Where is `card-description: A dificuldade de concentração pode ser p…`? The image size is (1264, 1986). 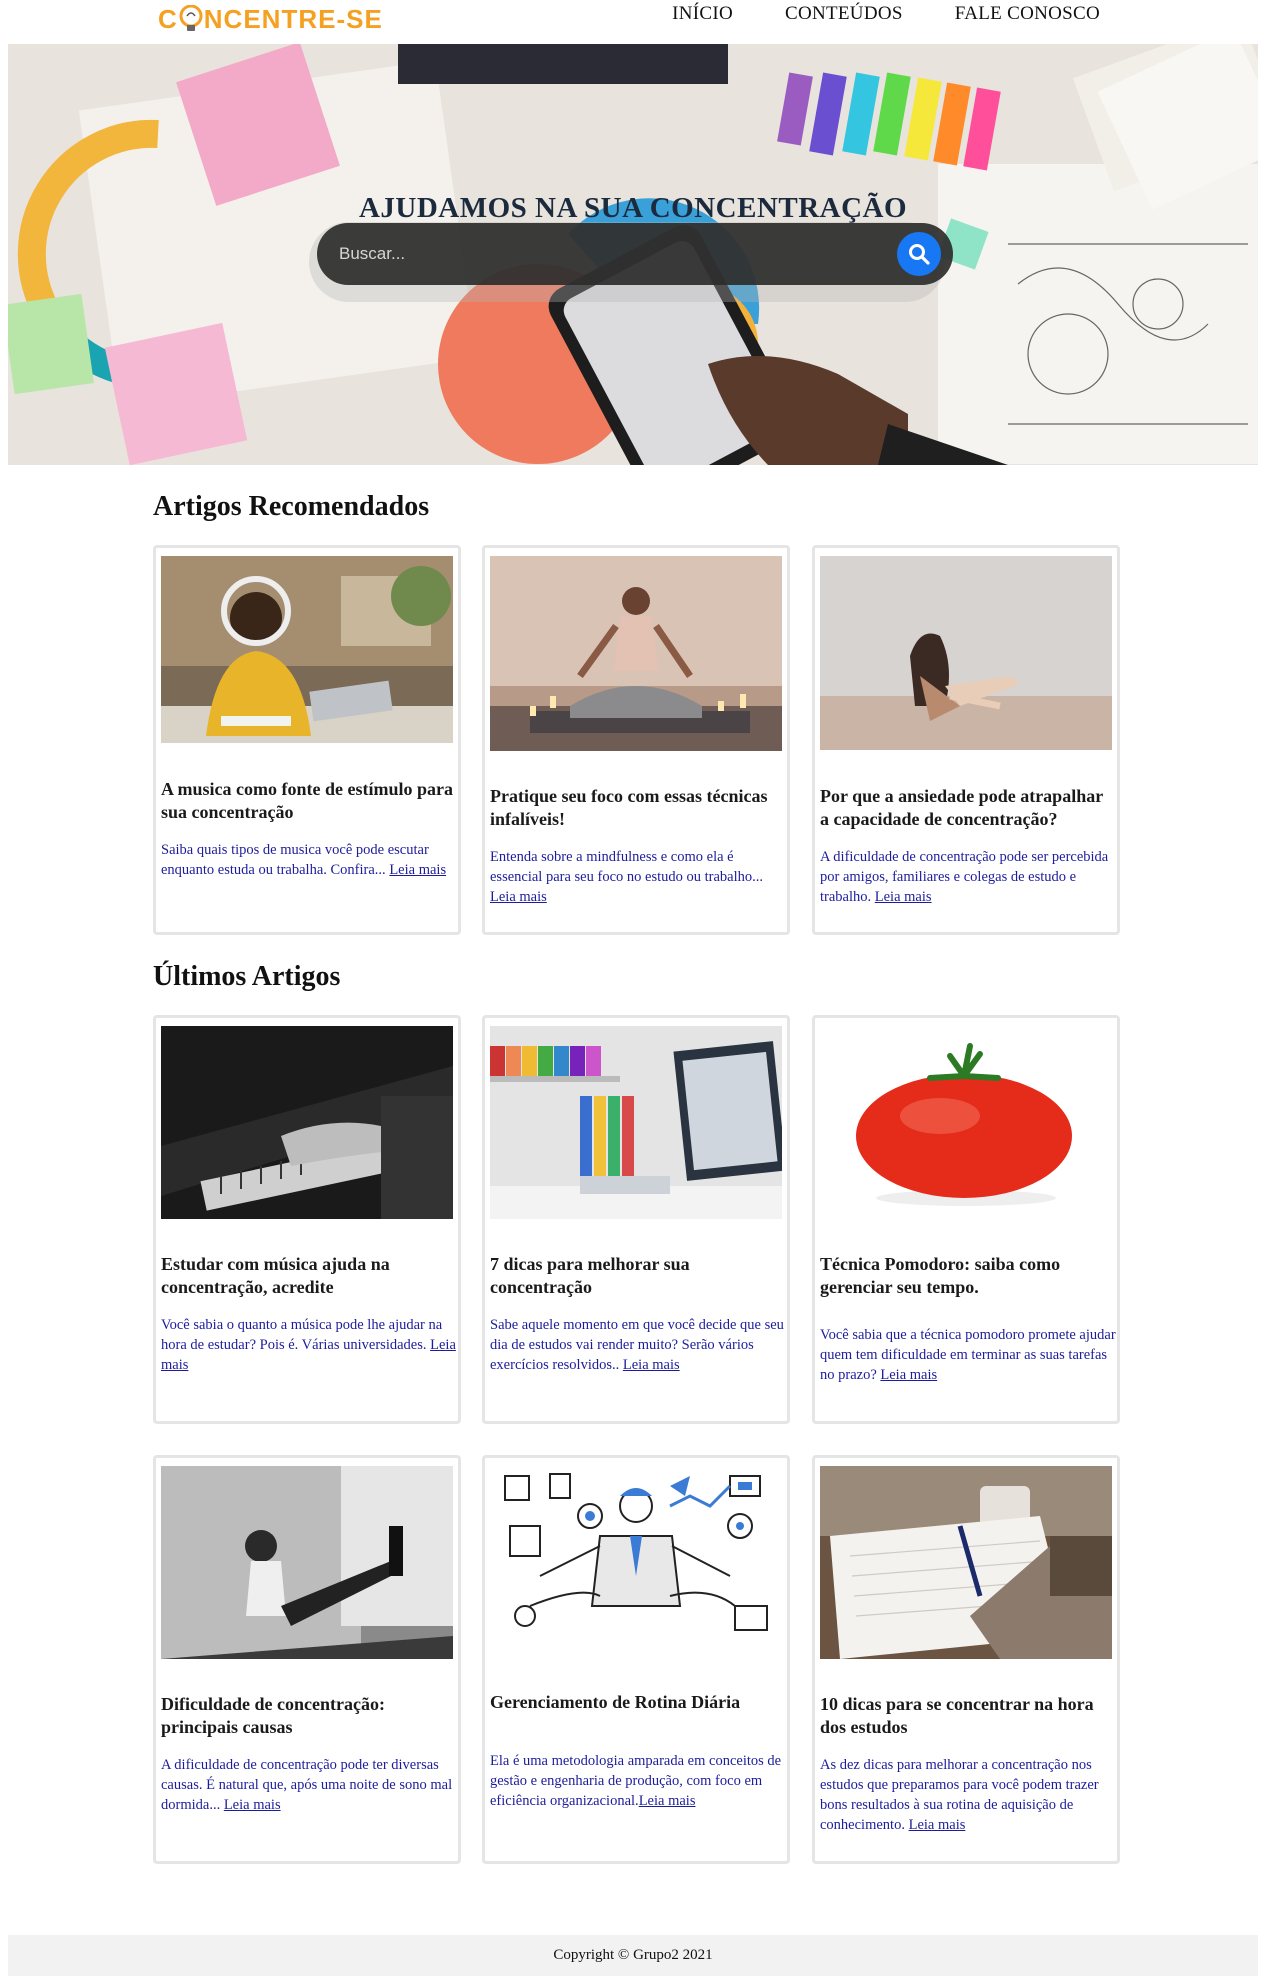
card-description: A dificuldade de concentração pode ser p… is located at coordinates (969, 877).